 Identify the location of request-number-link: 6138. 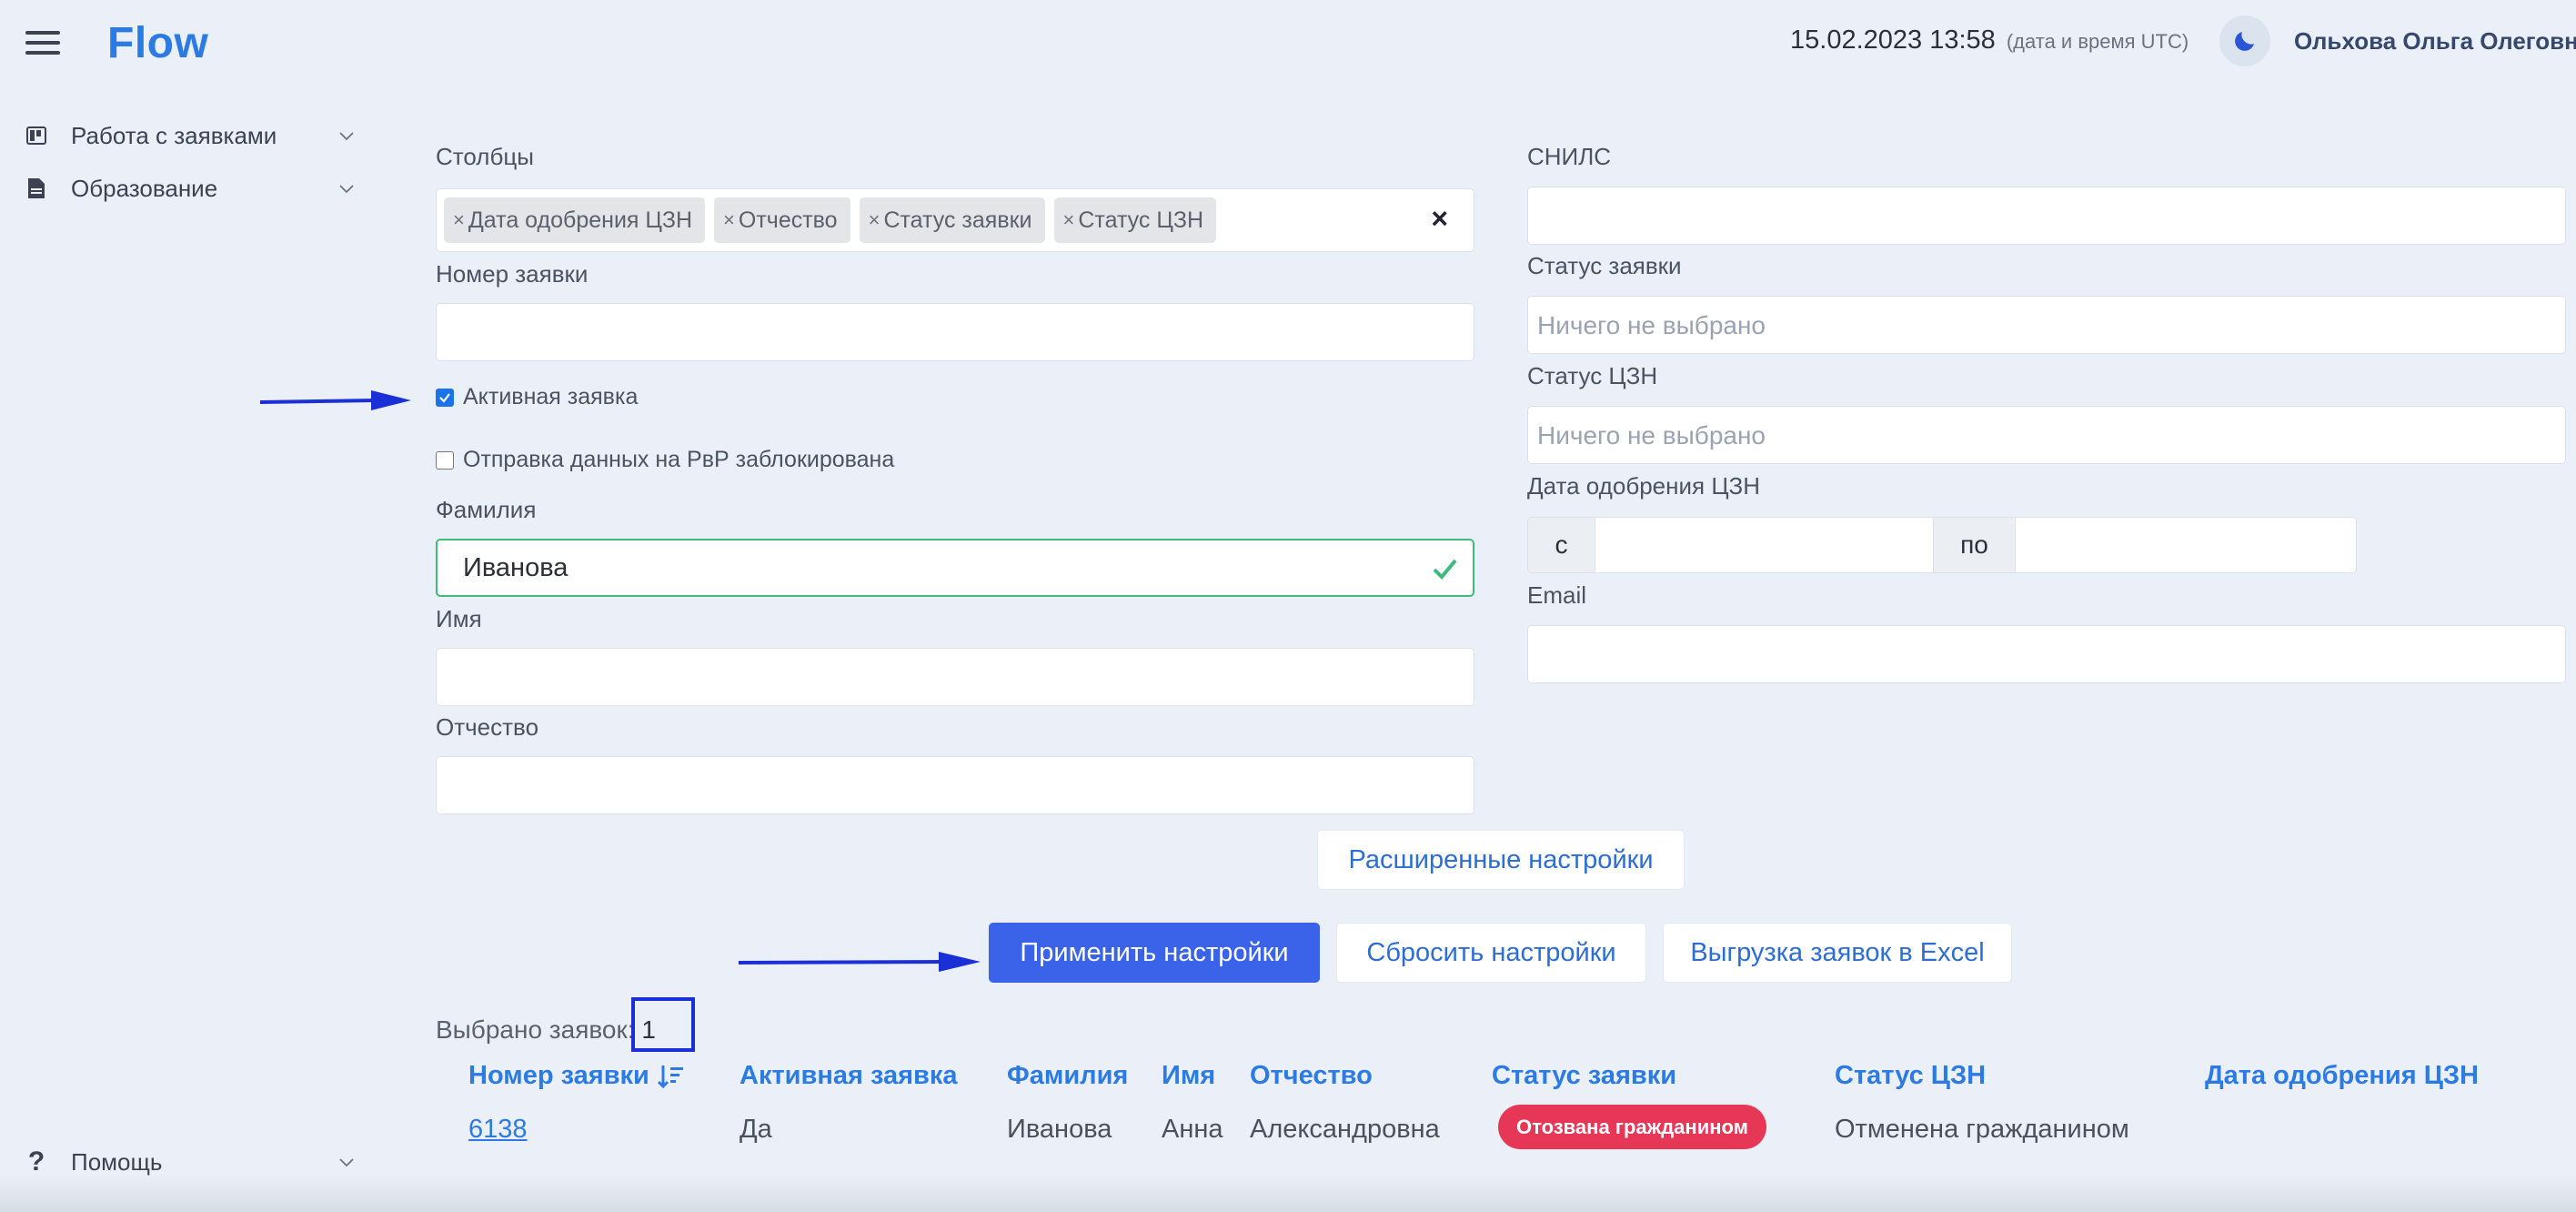
(498, 1130).